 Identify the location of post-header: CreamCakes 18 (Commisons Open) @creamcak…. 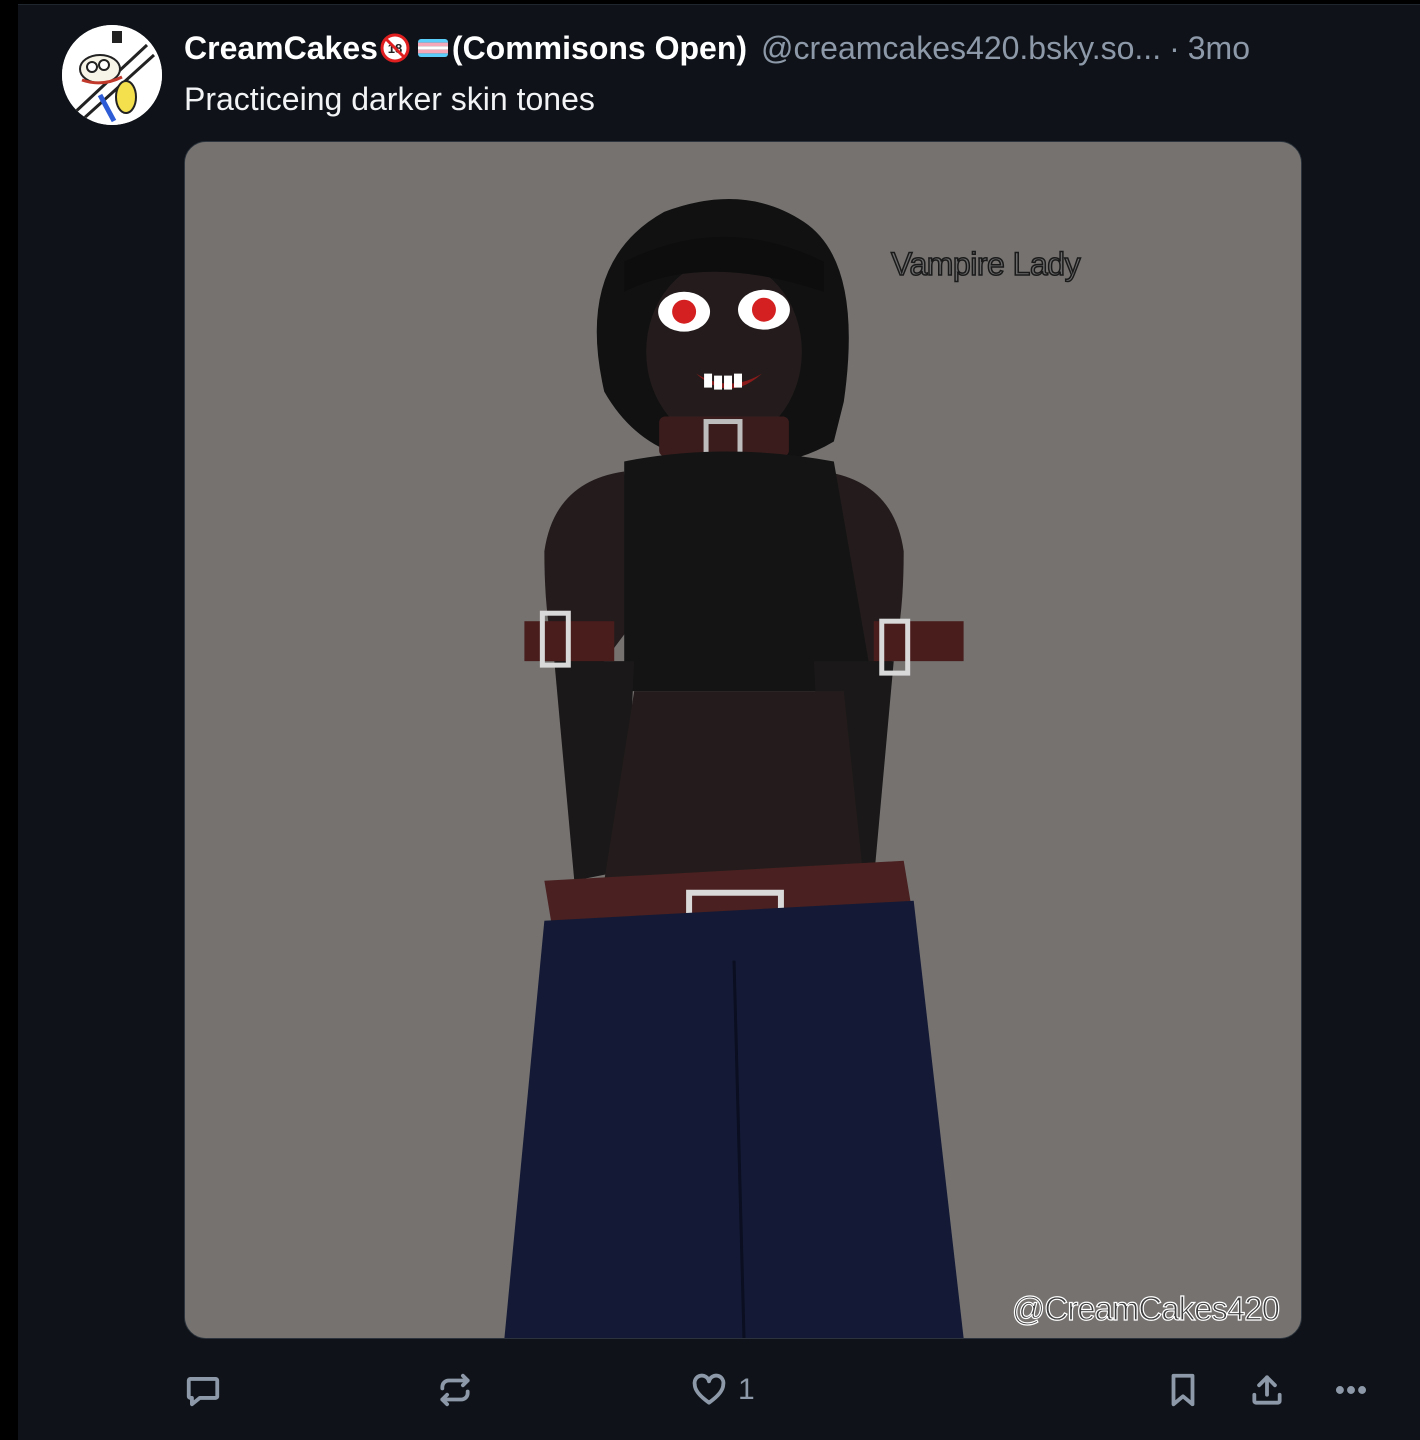
(717, 48).